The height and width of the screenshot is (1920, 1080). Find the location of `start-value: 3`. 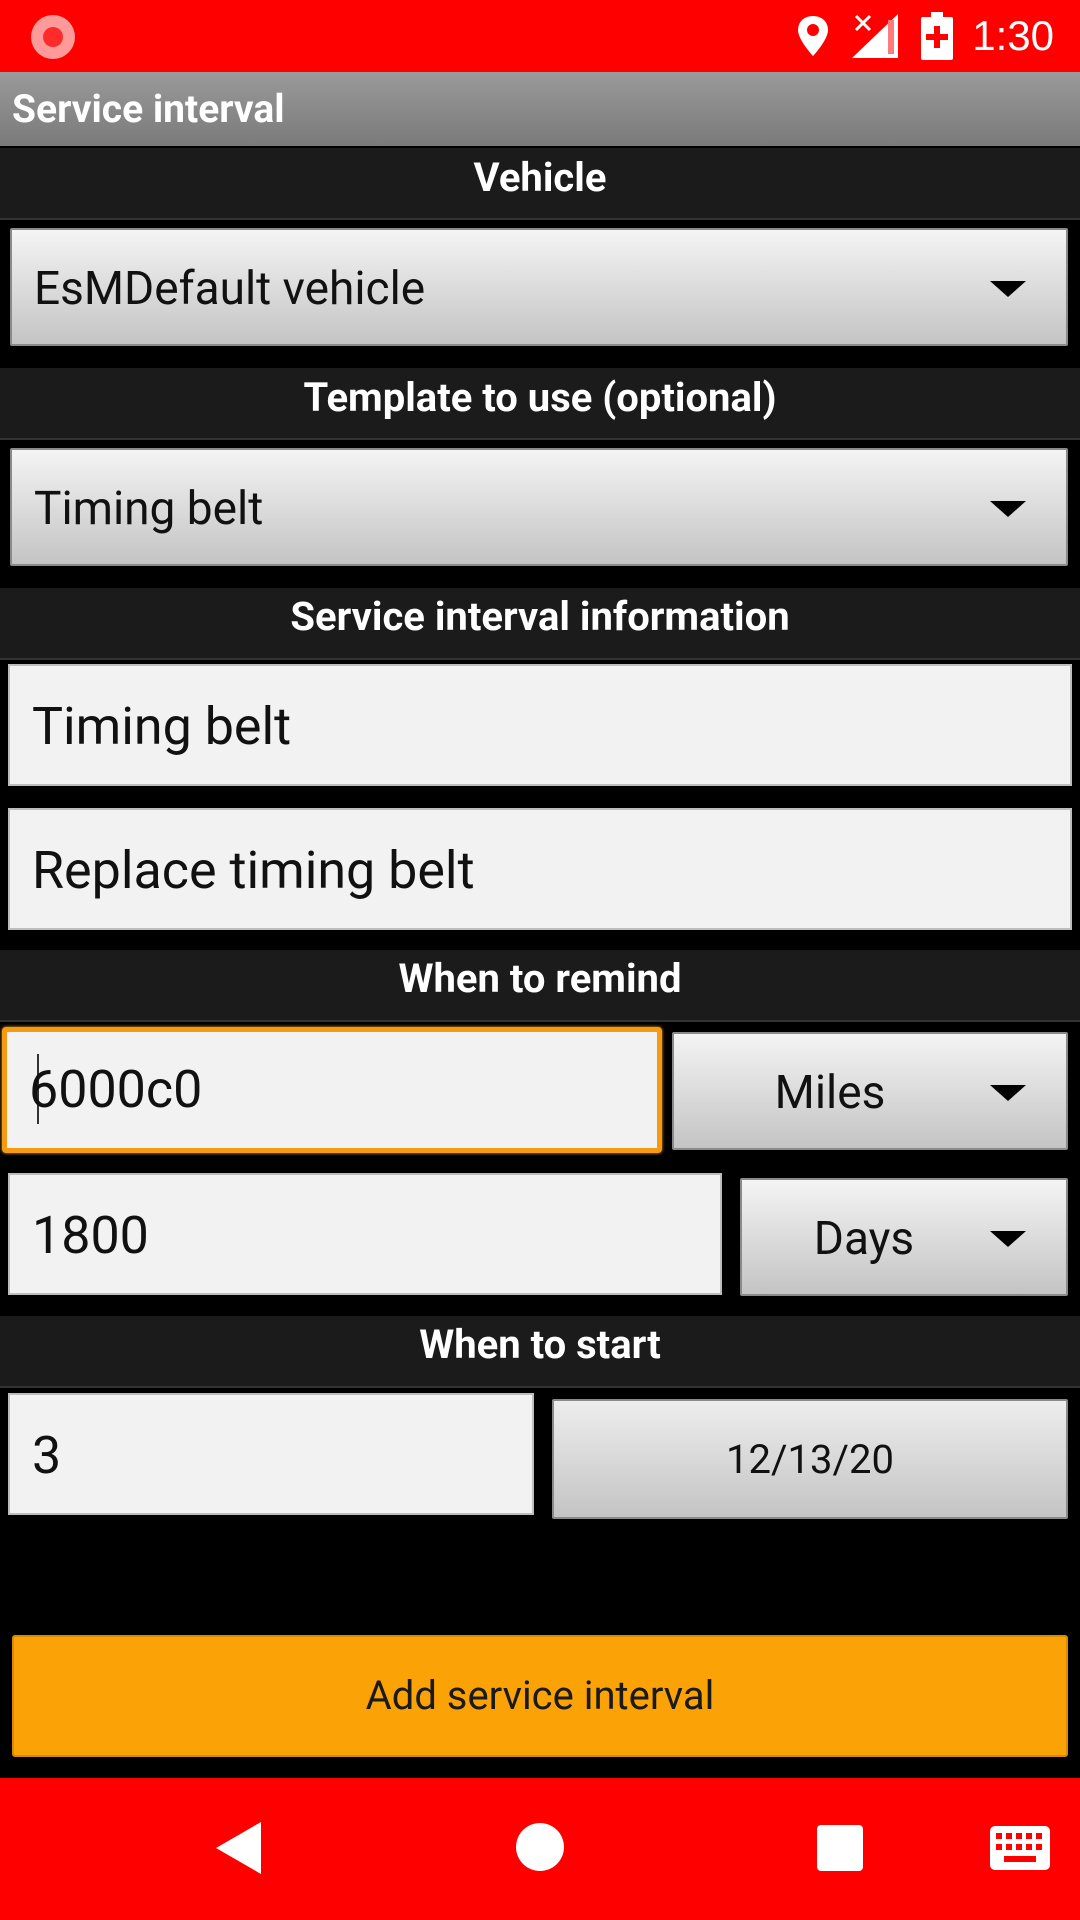

start-value: 3 is located at coordinates (47, 1455).